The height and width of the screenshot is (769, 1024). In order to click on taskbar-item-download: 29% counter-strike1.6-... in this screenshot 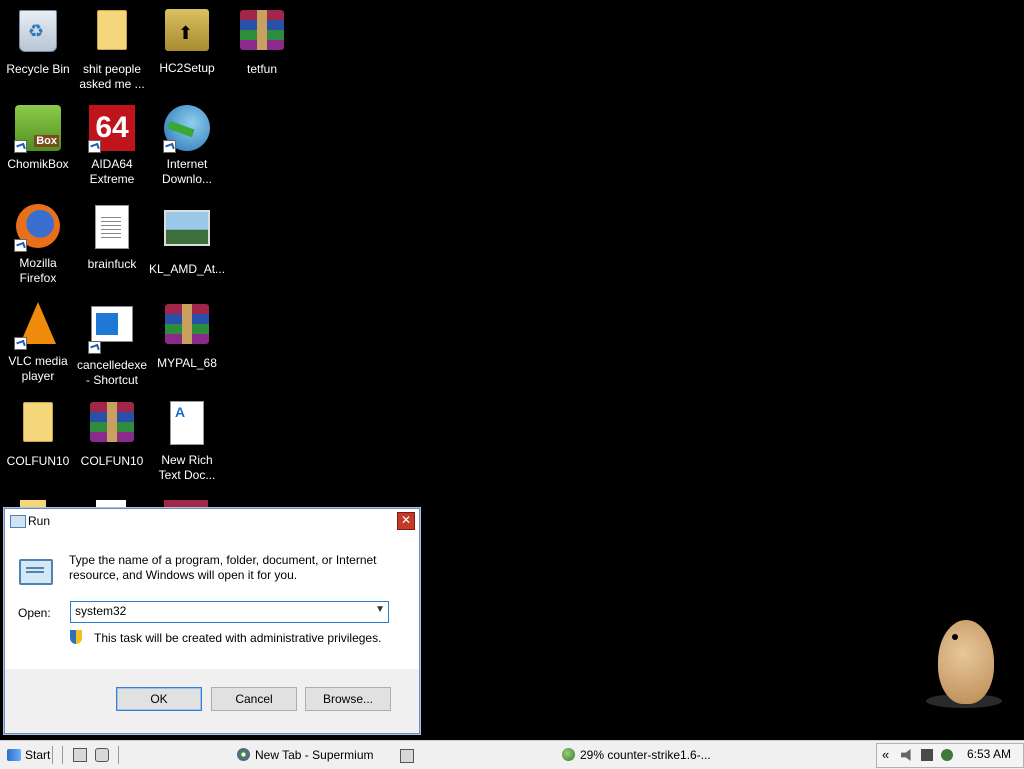, I will do `click(636, 755)`.